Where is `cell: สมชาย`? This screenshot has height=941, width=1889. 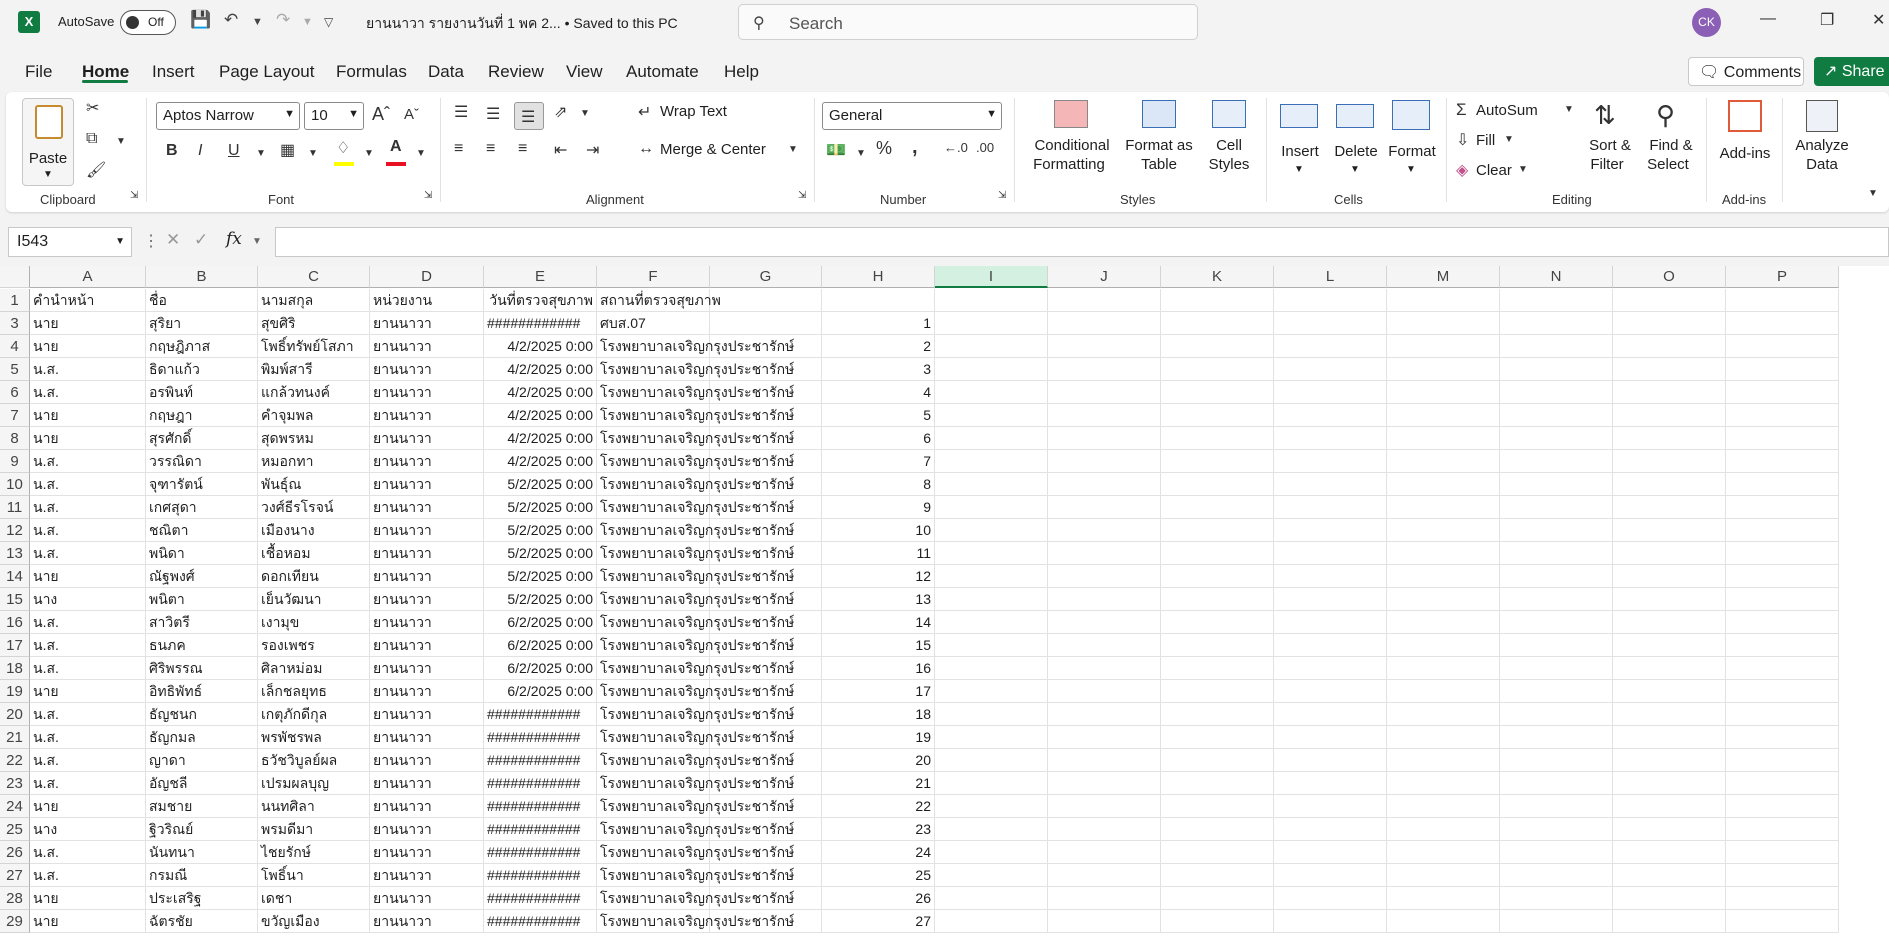
cell: สมชาย is located at coordinates (202, 806).